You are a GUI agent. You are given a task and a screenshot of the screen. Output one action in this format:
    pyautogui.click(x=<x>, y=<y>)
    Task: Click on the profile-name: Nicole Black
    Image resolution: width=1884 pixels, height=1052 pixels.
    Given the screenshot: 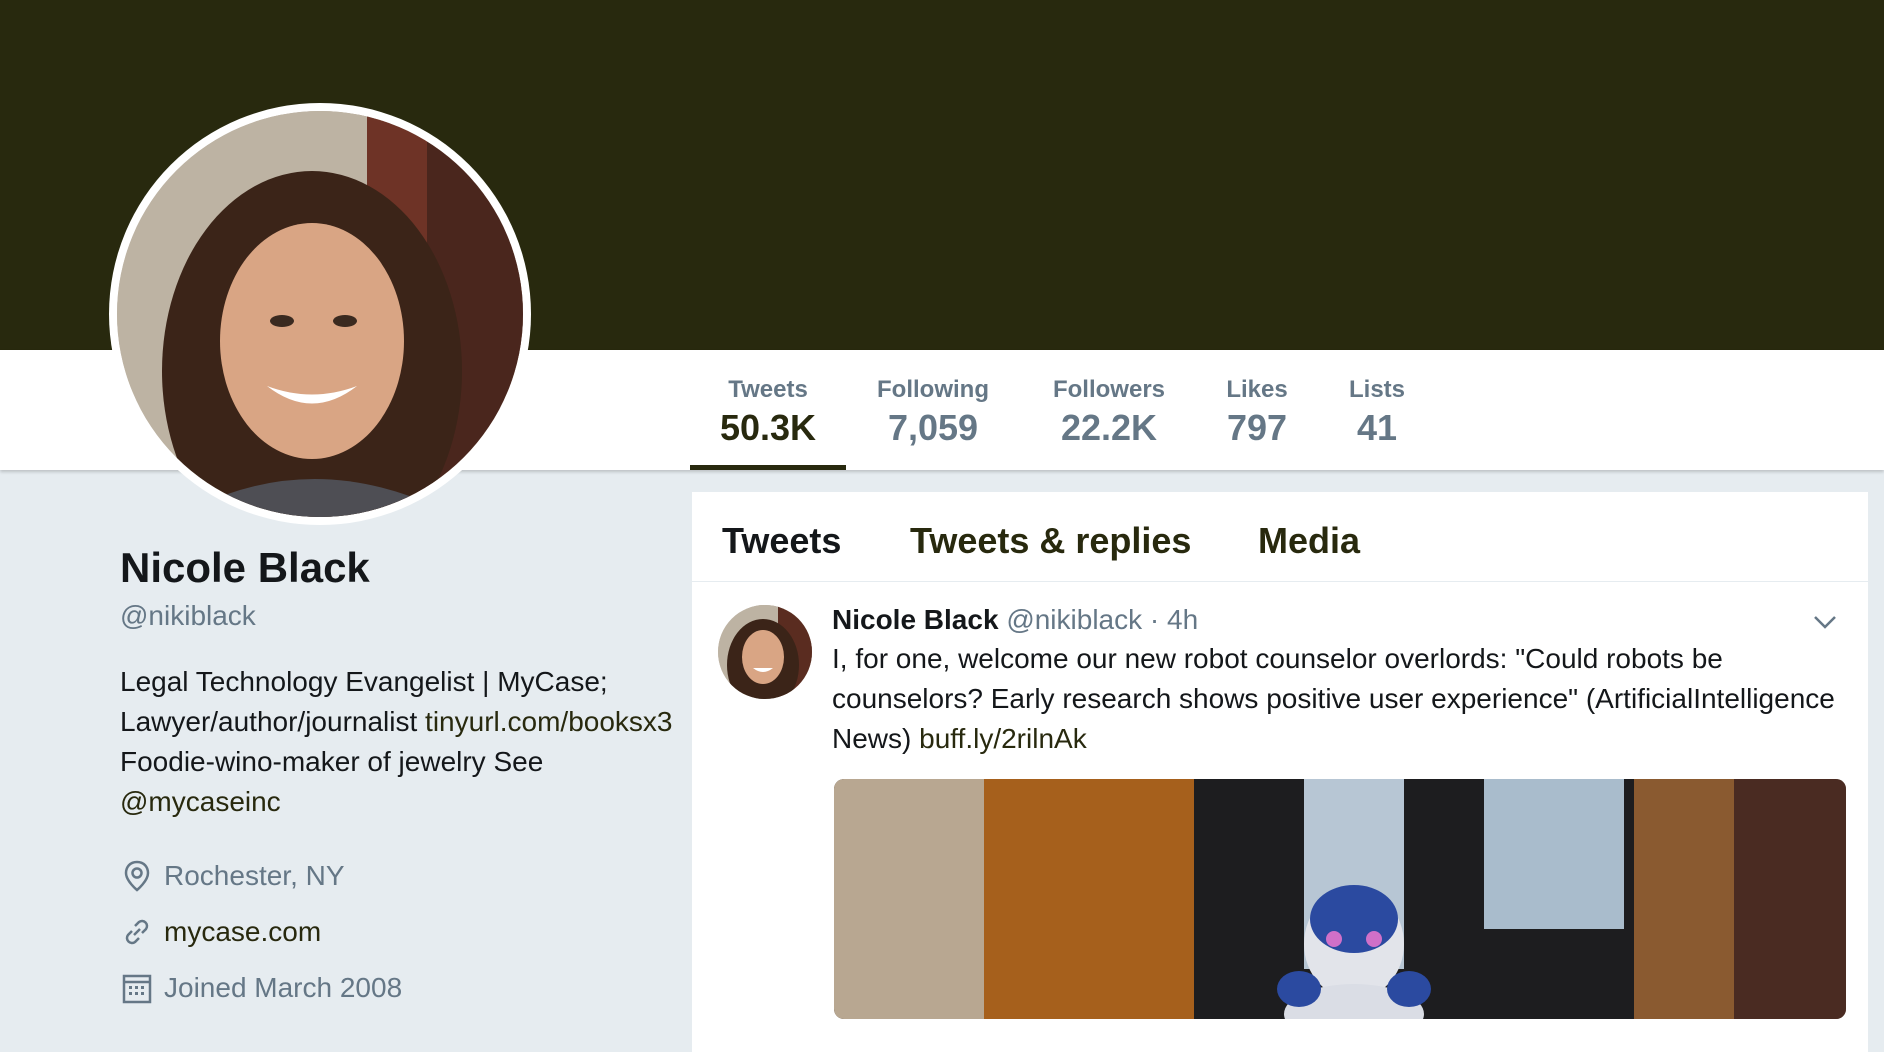 What is the action you would take?
    pyautogui.click(x=400, y=568)
    